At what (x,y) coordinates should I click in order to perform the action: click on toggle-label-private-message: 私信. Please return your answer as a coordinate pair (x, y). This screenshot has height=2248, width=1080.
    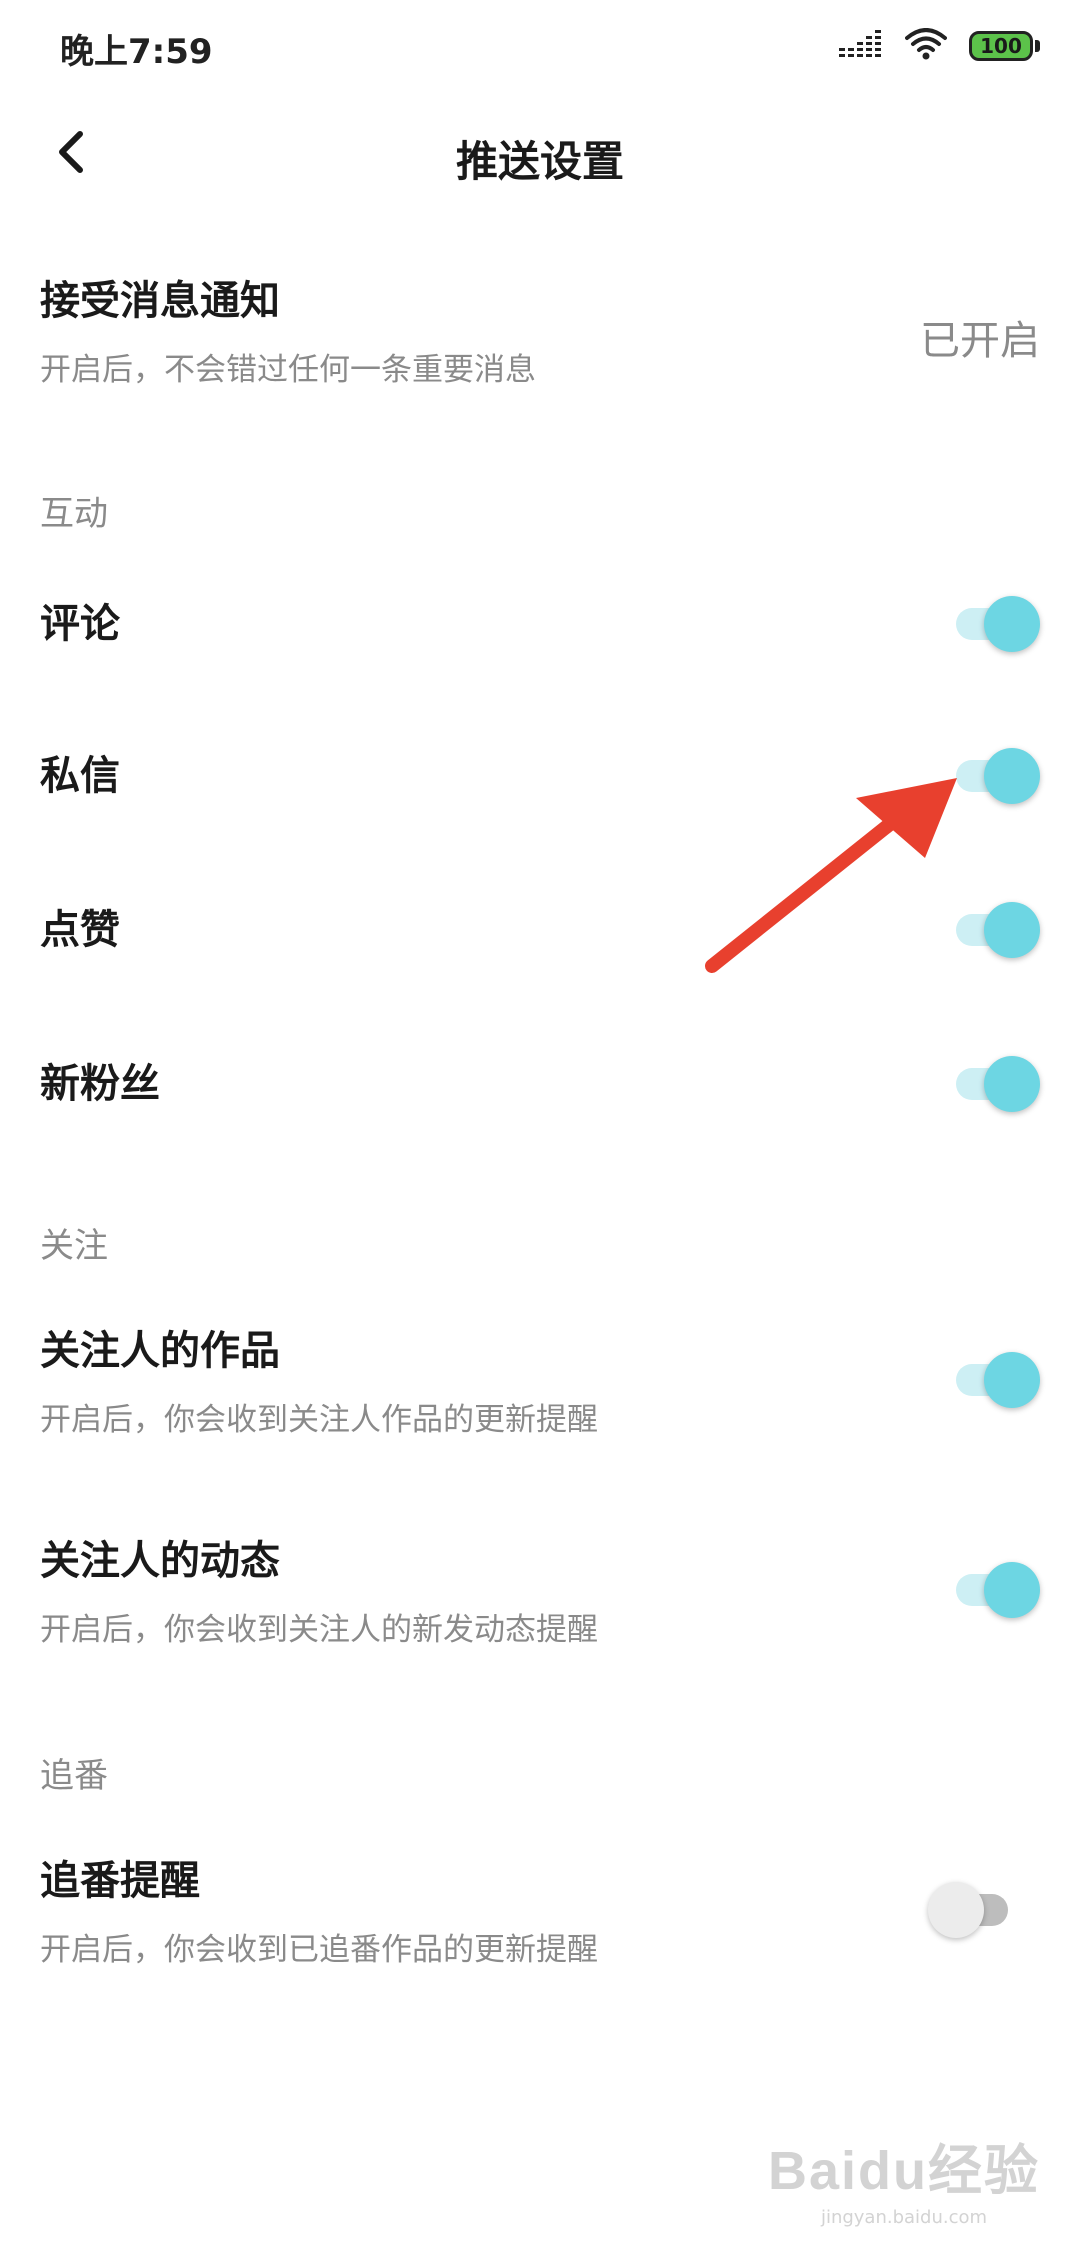
    Looking at the image, I should click on (80, 776).